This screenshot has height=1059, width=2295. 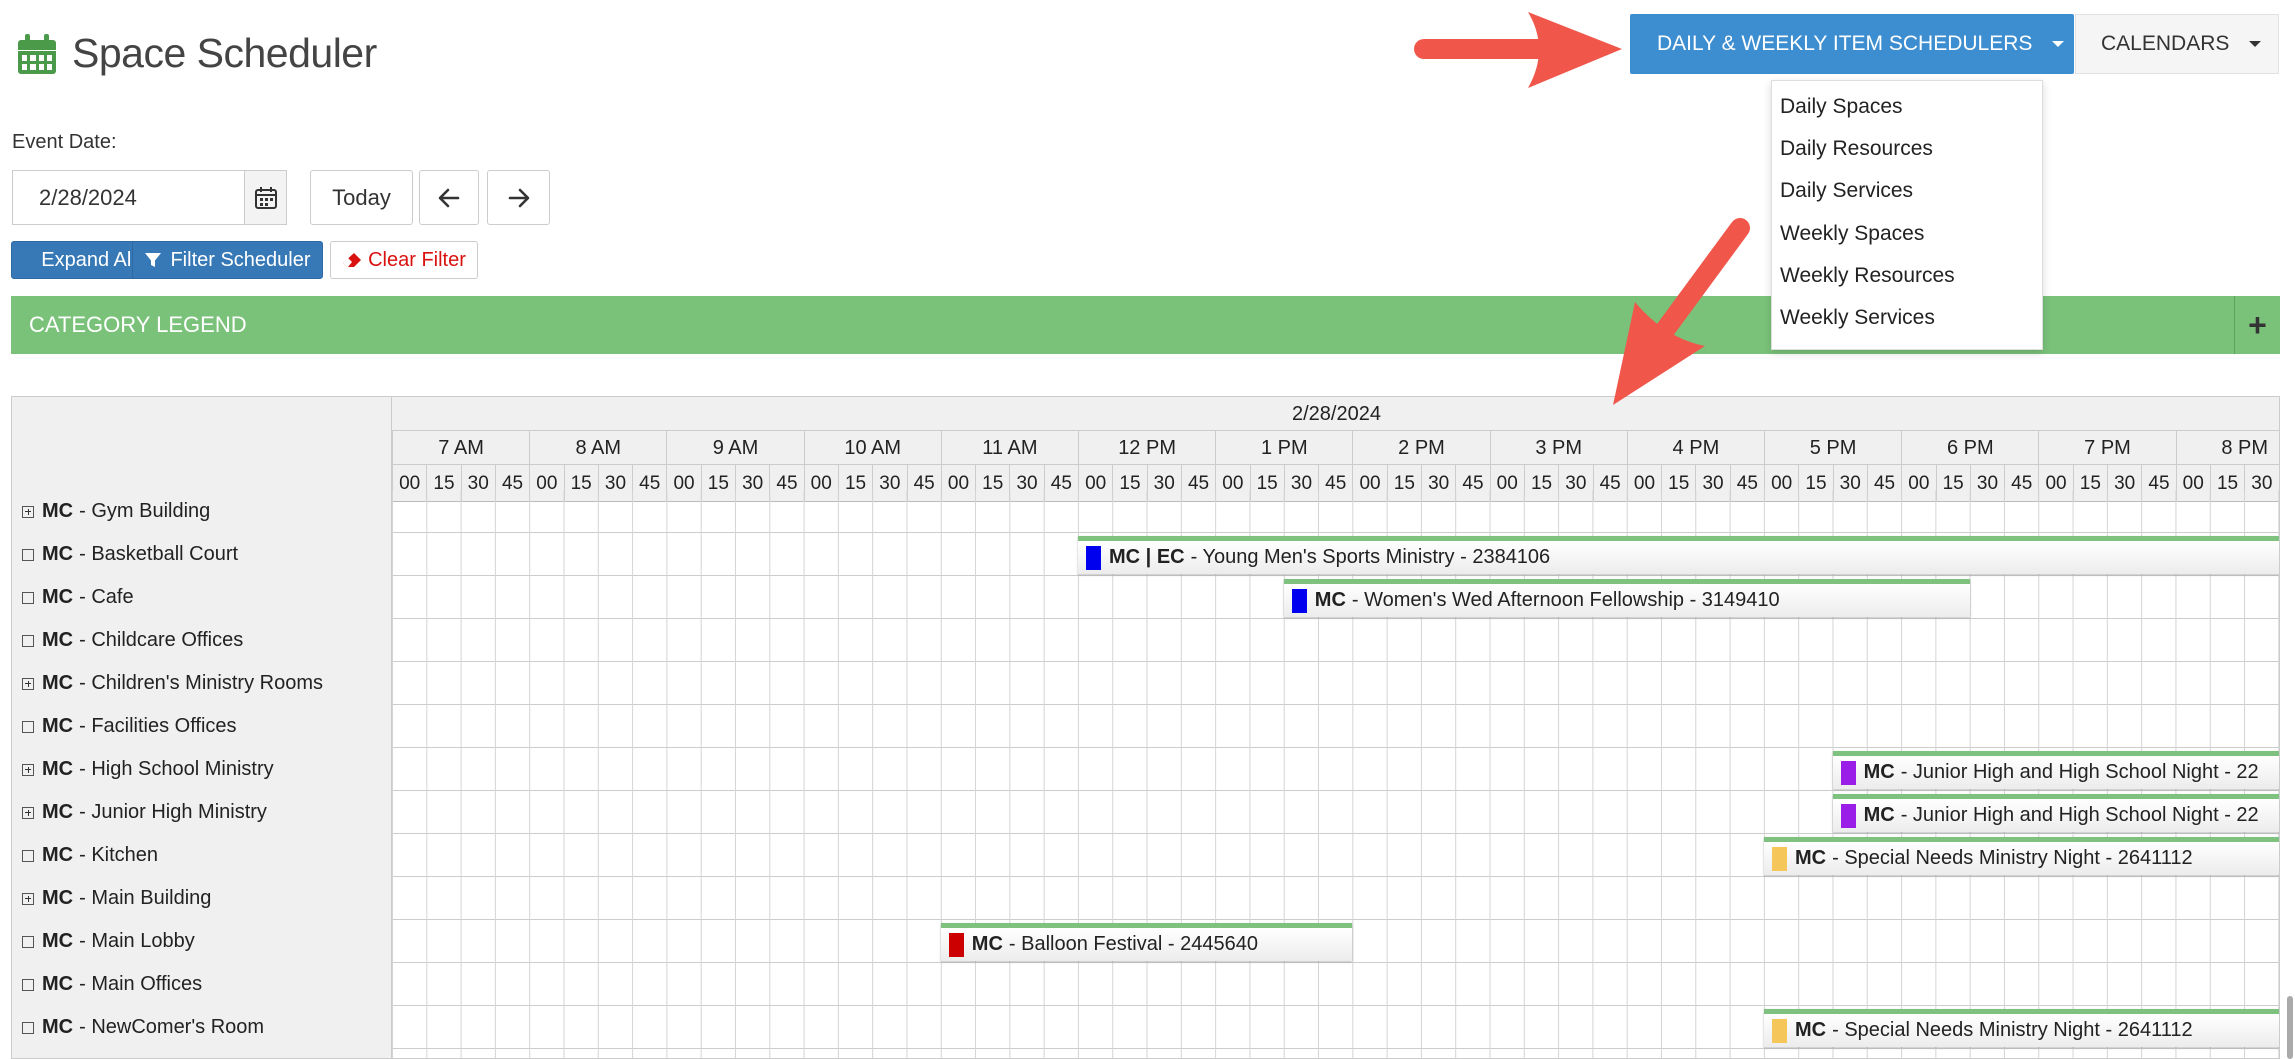 I want to click on previous-day-button, so click(x=449, y=197).